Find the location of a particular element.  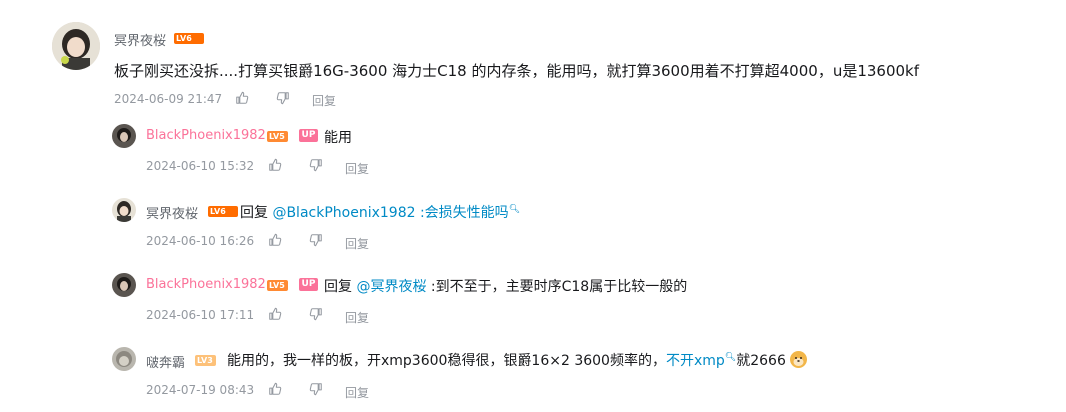

doge-emoji-icon is located at coordinates (799, 359).